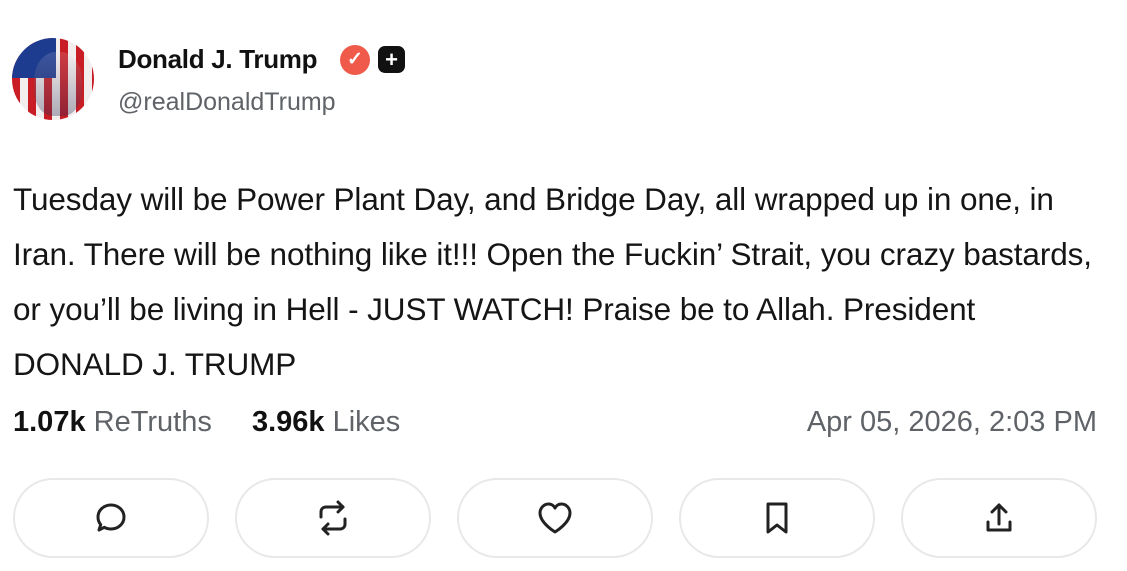 The width and height of the screenshot is (1127, 571). What do you see at coordinates (153, 422) in the screenshot?
I see `retruths-label: ReTruths` at bounding box center [153, 422].